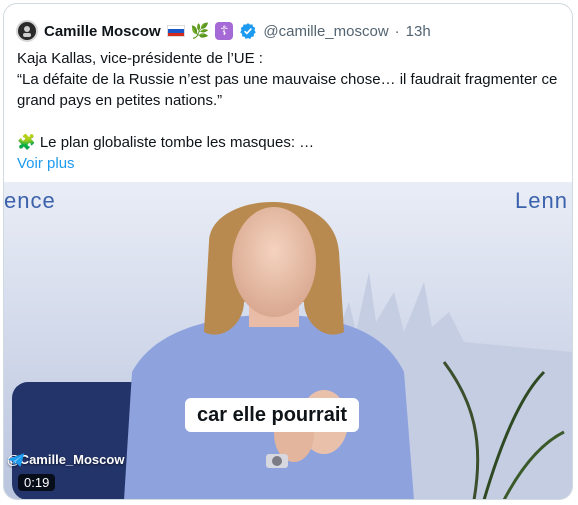  What do you see at coordinates (541, 200) in the screenshot?
I see `background-watermark-right: Lenn` at bounding box center [541, 200].